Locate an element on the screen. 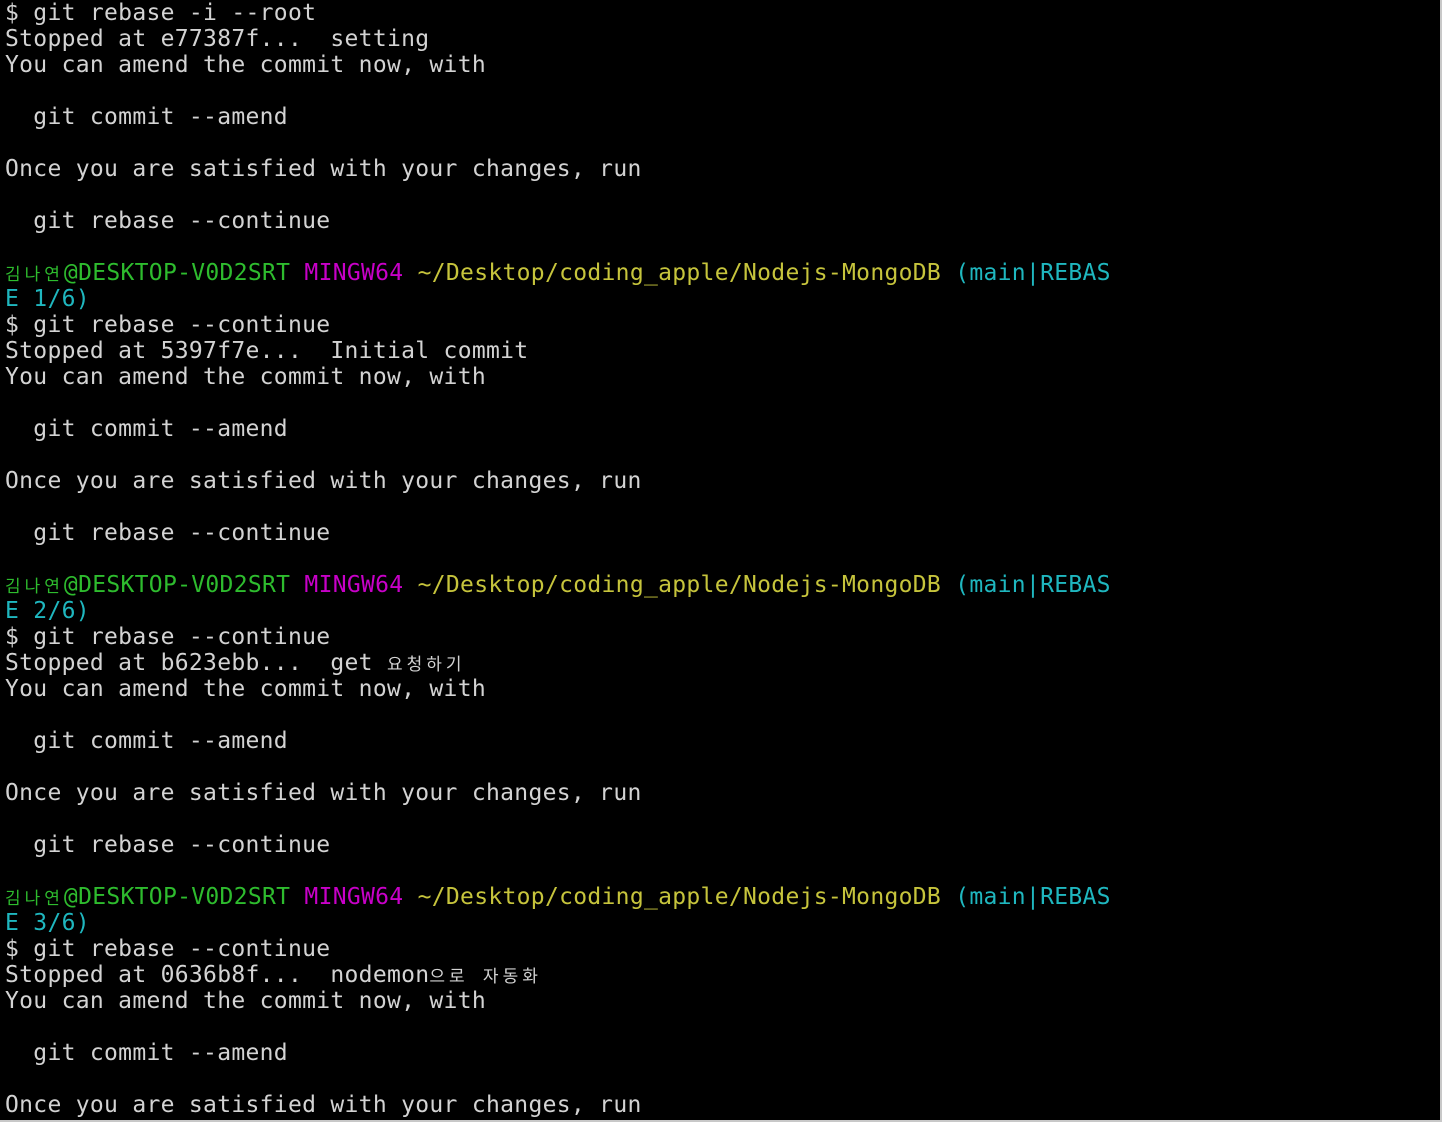 The width and height of the screenshot is (1442, 1122). terminal-line: Stopped at 0636b8f... nodemon으로 자동화 is located at coordinates (558, 975).